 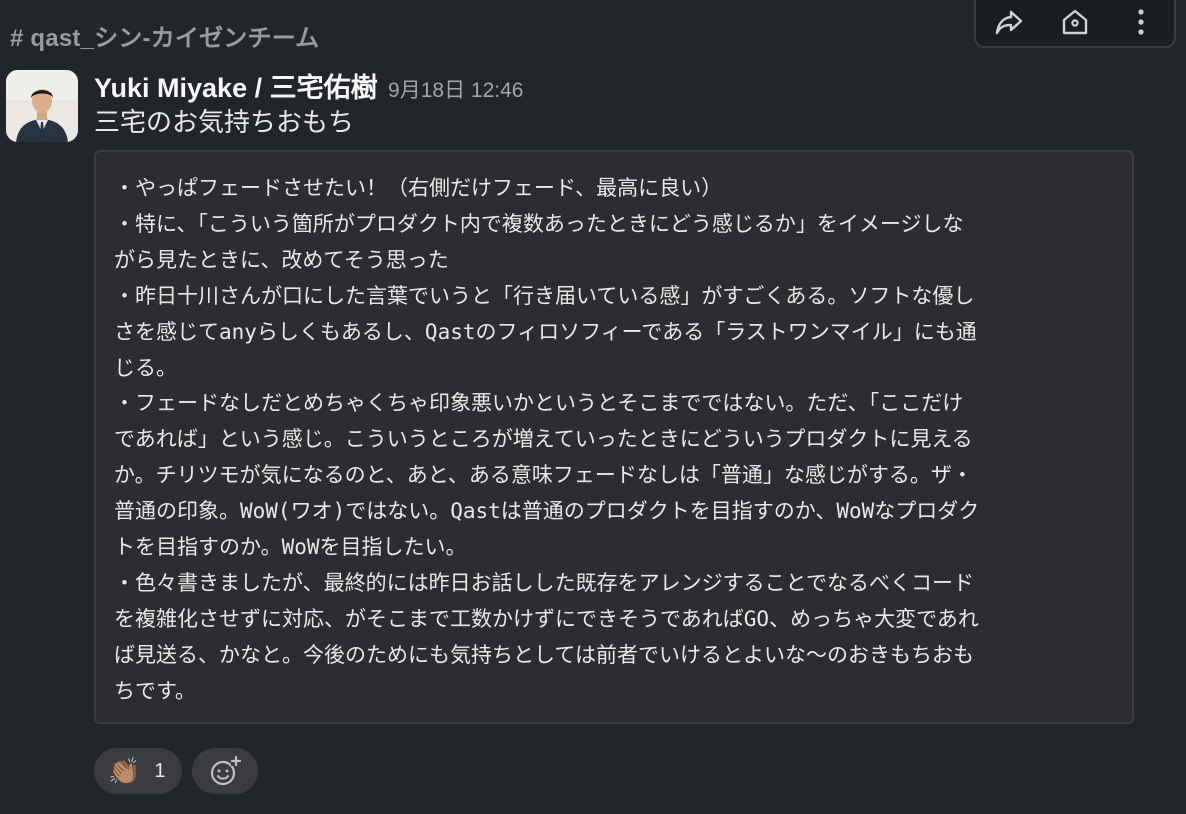 What do you see at coordinates (124, 771) in the screenshot?
I see `clapping-hands-icon: 👏🏽` at bounding box center [124, 771].